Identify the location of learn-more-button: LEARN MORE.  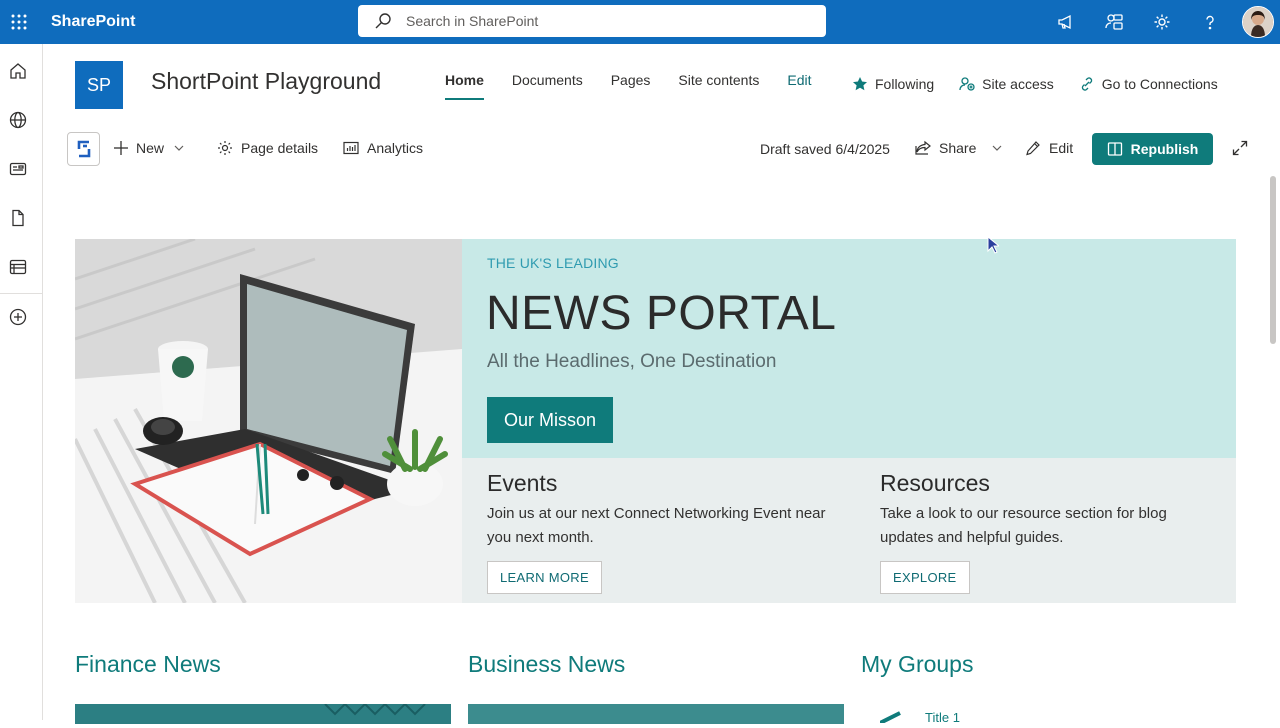
(544, 577).